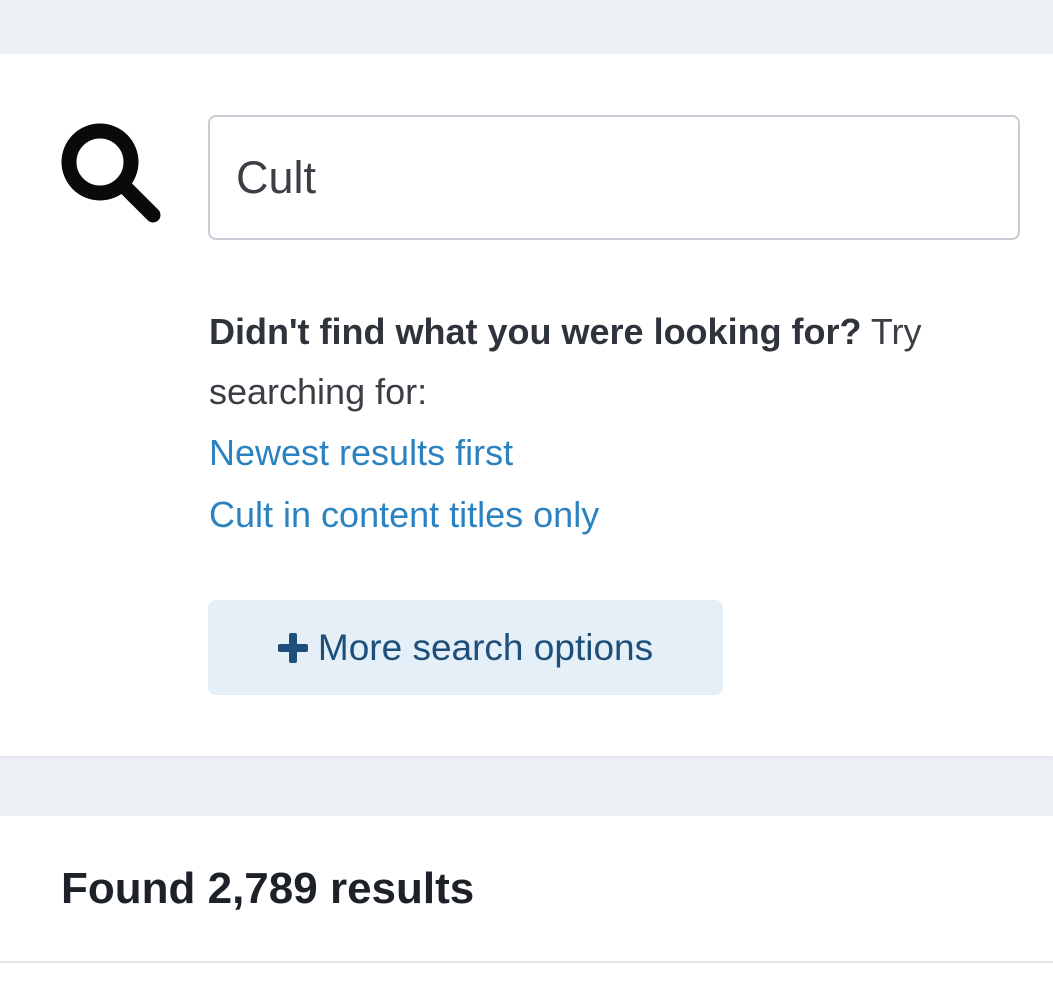 The image size is (1053, 997). Describe the element at coordinates (614, 177) in the screenshot. I see `search-input` at that location.